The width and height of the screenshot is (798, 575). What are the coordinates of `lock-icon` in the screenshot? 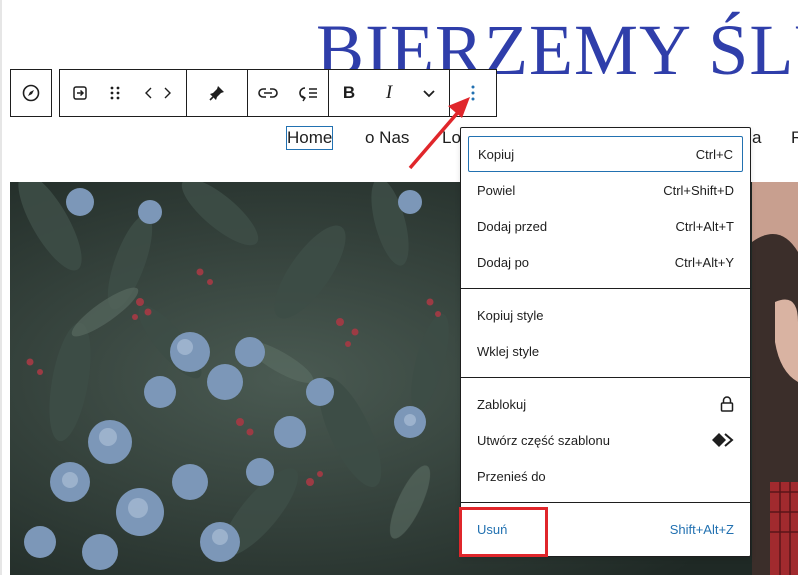 It's located at (727, 404).